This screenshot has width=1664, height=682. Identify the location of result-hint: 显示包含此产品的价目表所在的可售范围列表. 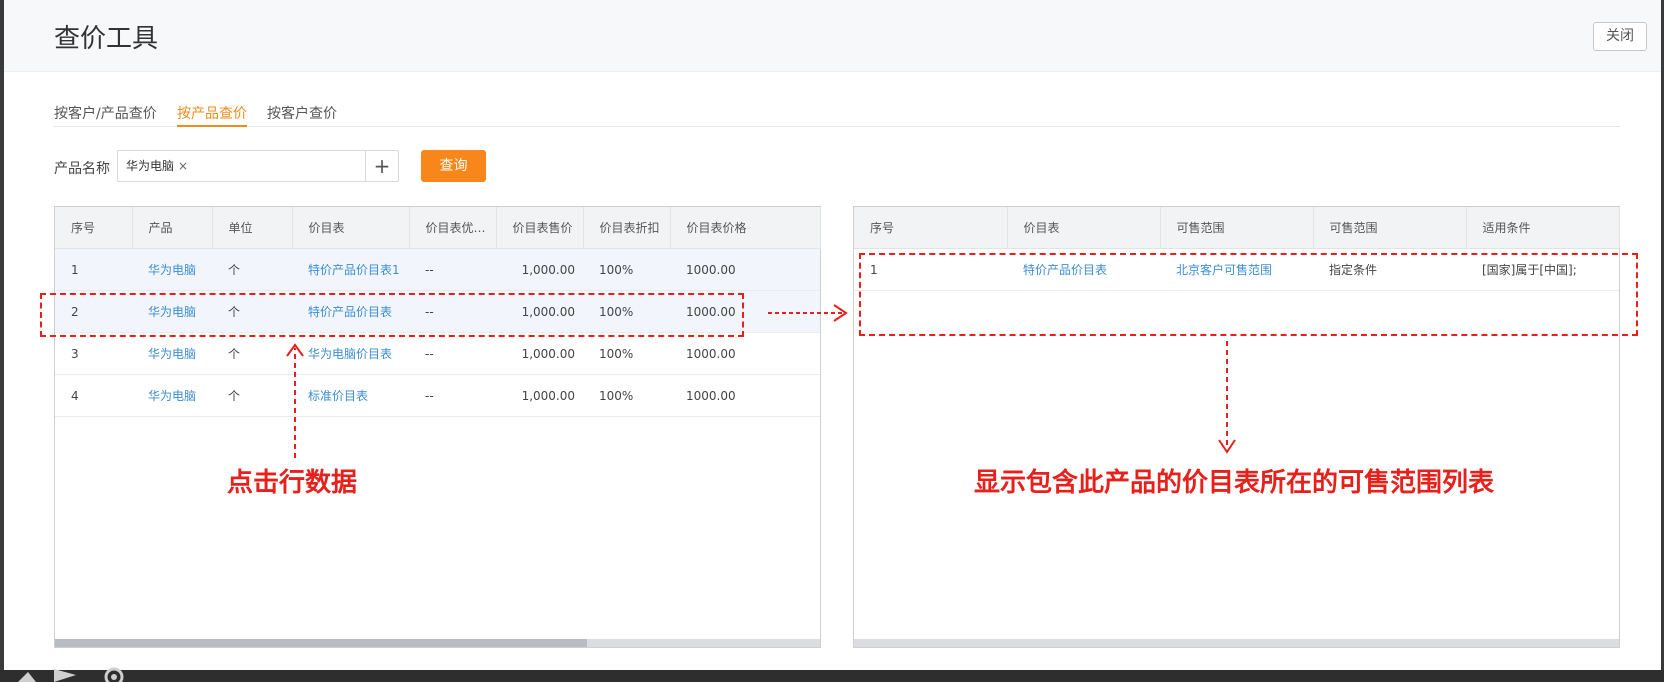
(1234, 483).